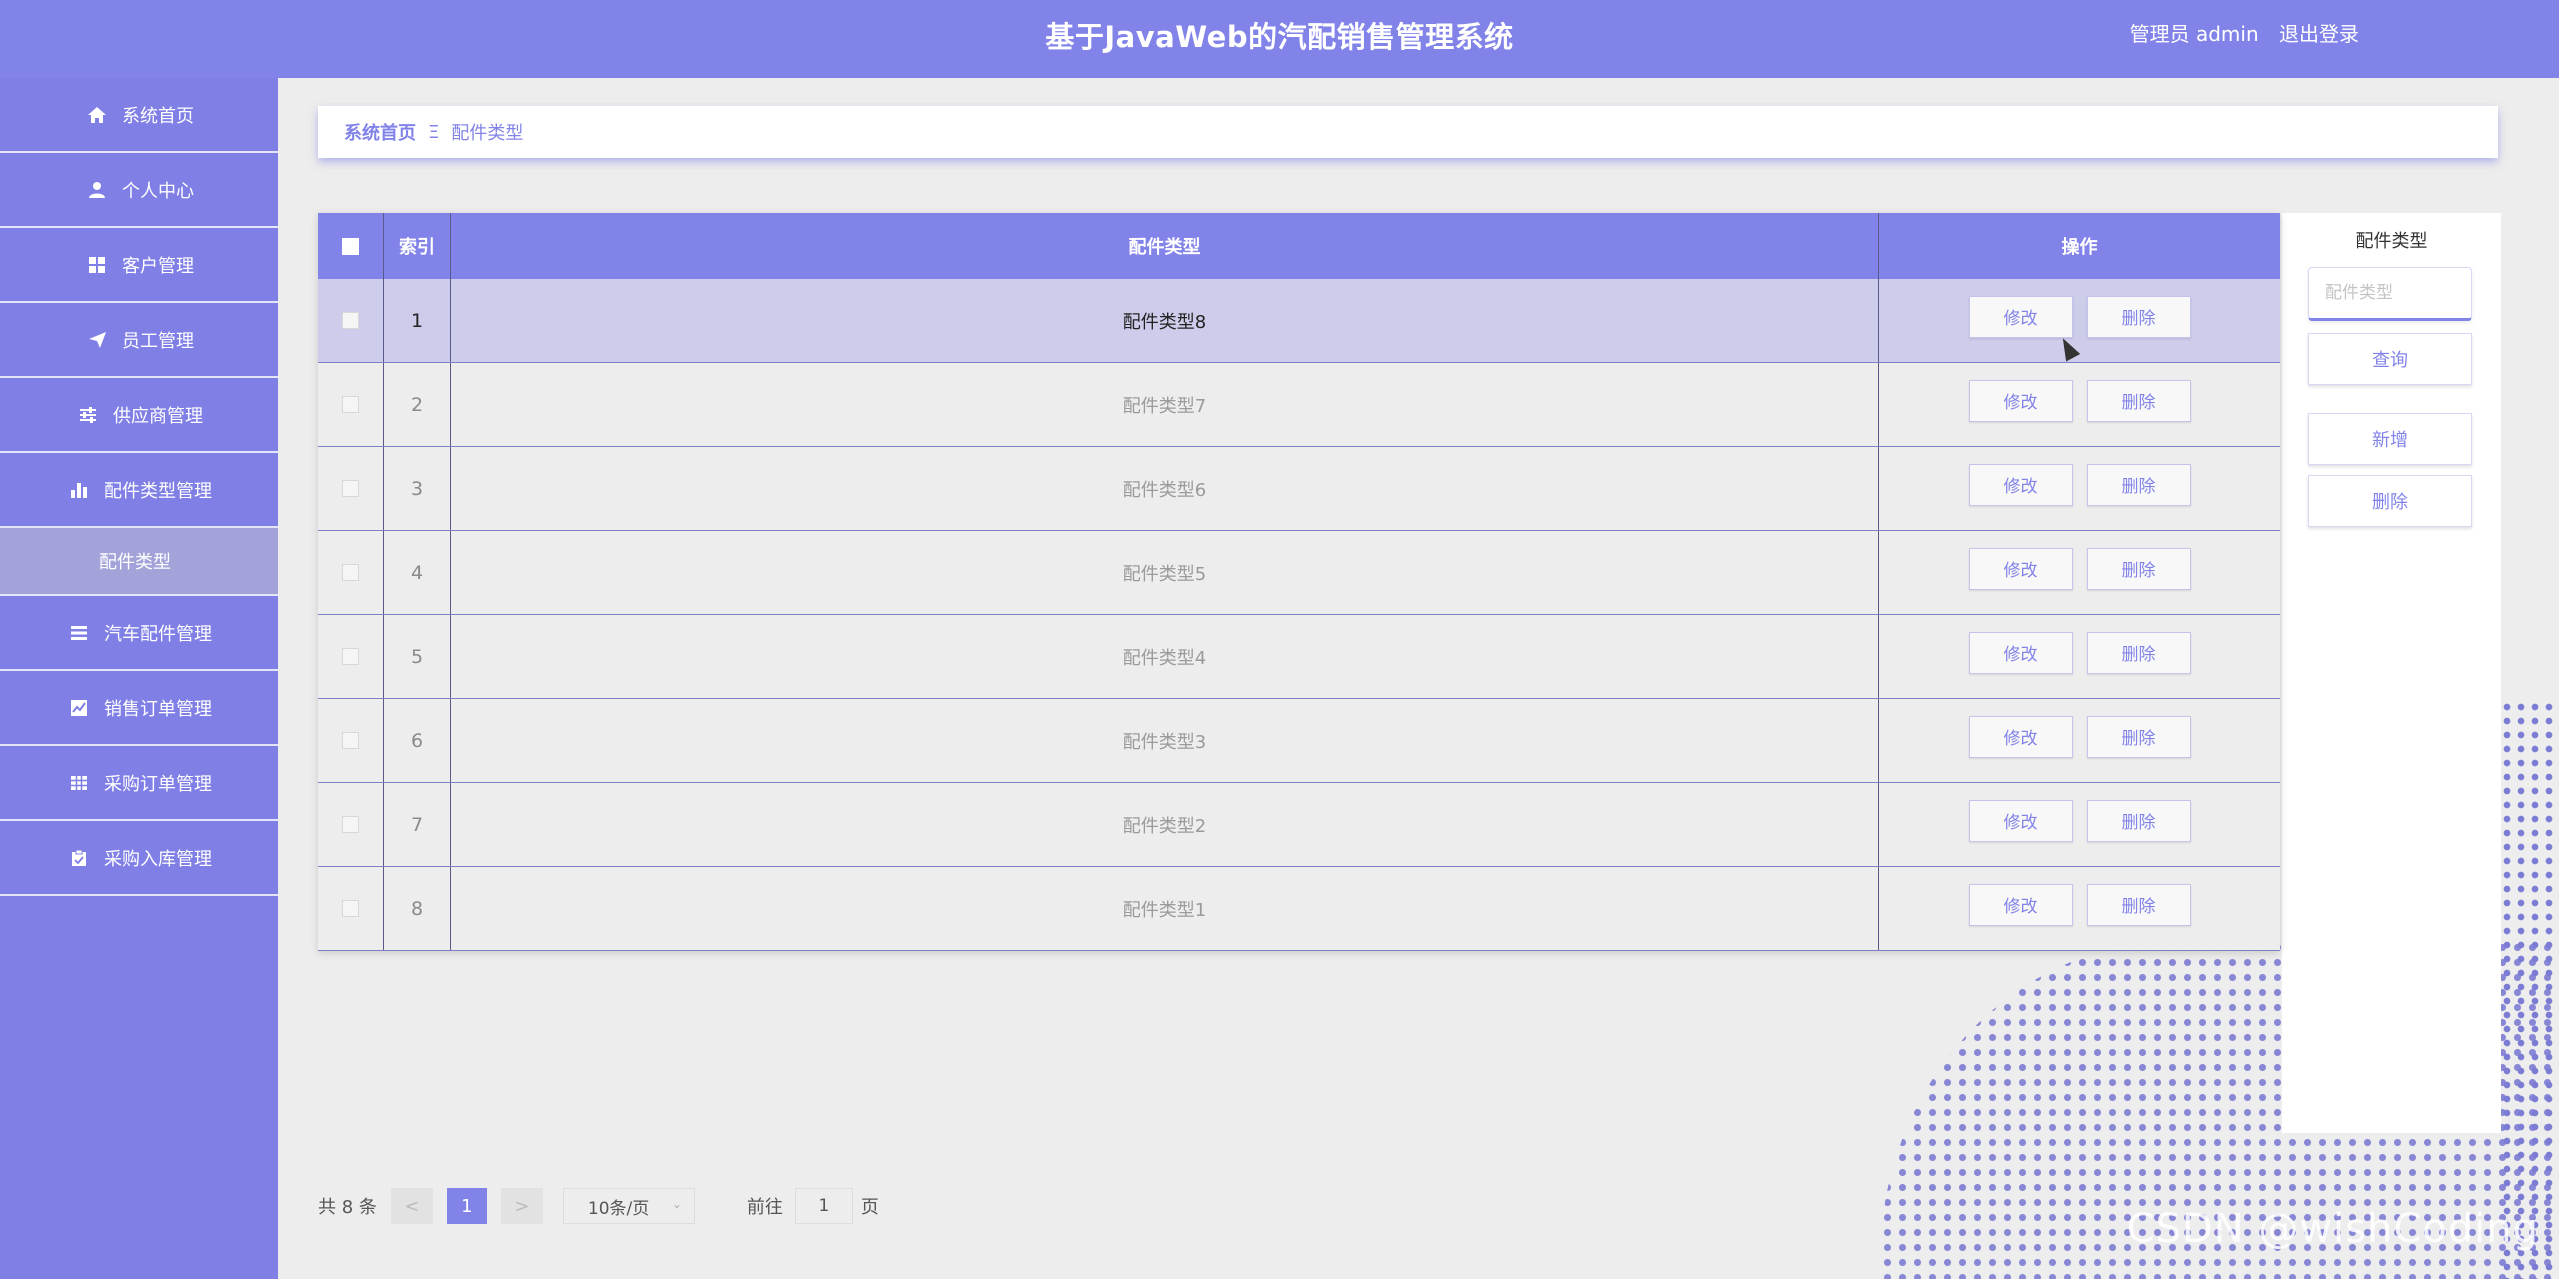 The width and height of the screenshot is (2559, 1279). What do you see at coordinates (1165, 824) in the screenshot?
I see `row-part-type: 配件类型2` at bounding box center [1165, 824].